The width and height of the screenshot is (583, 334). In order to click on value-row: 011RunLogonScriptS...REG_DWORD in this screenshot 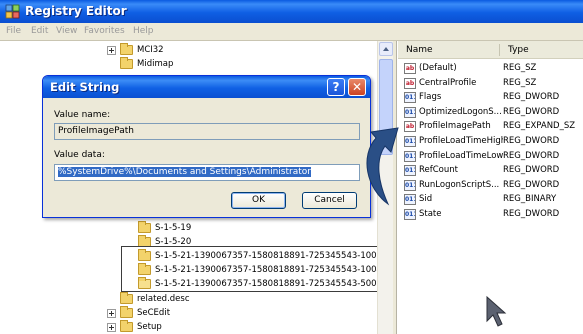, I will do `click(493, 186)`.